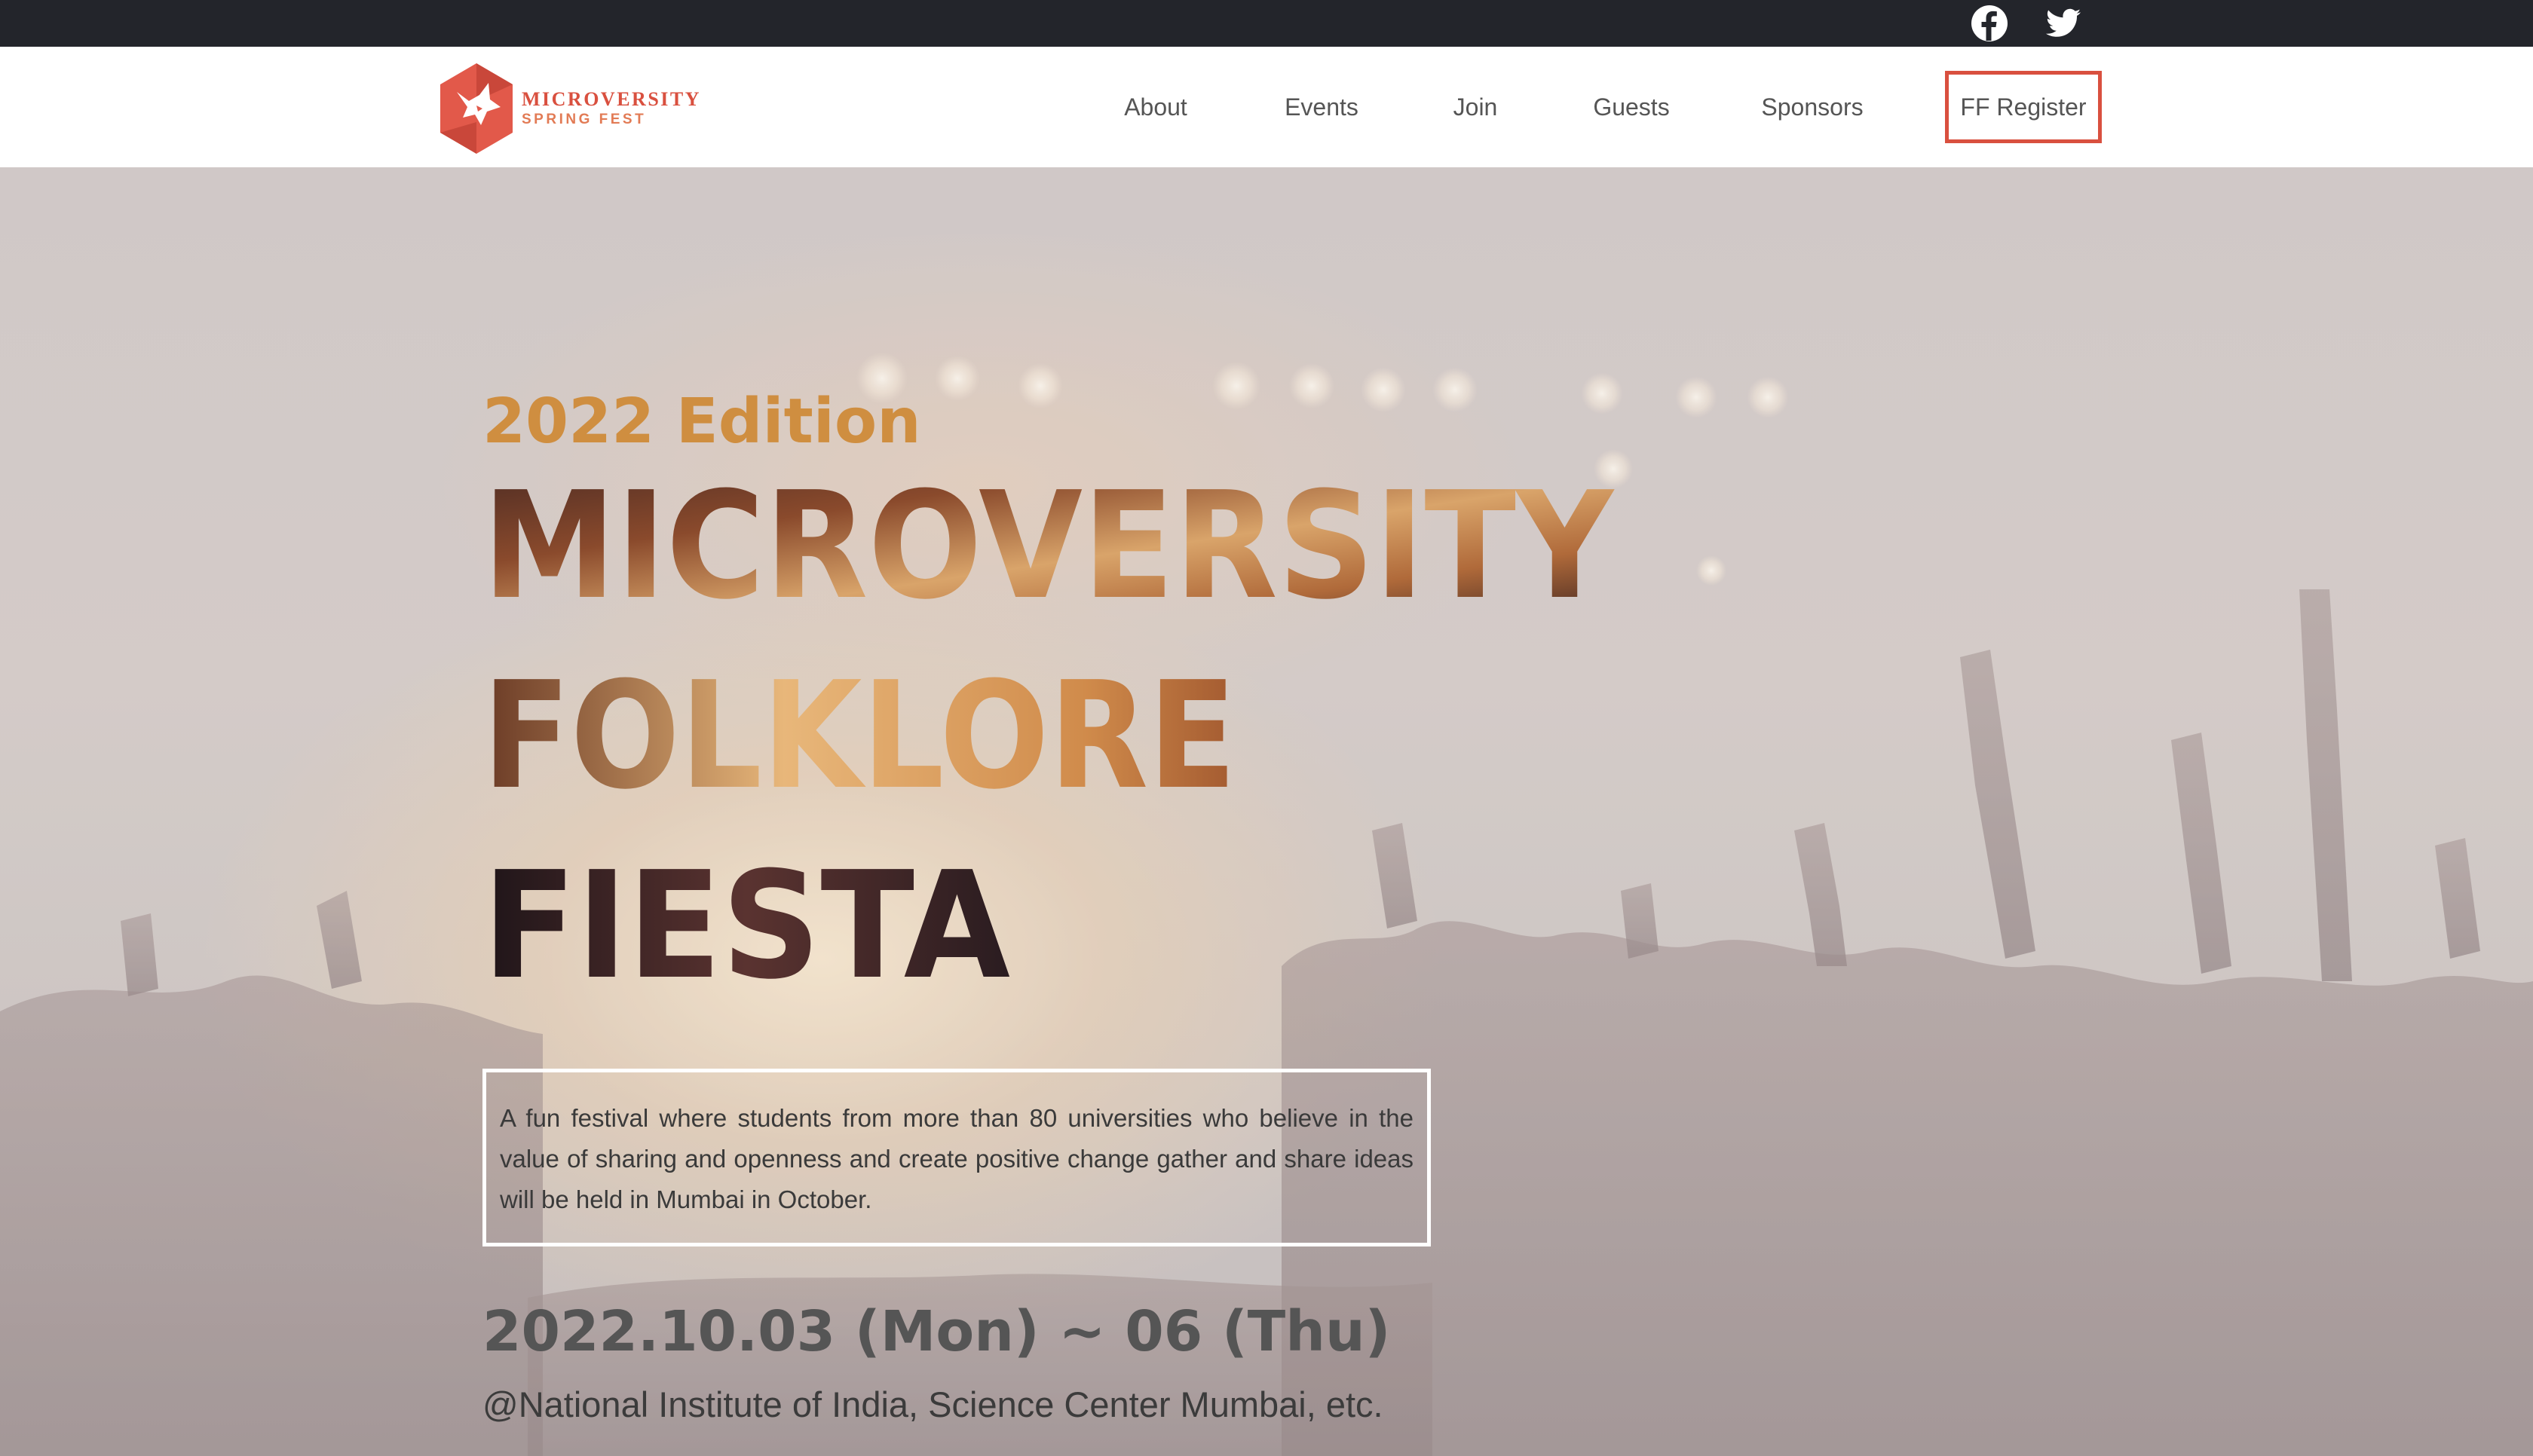 This screenshot has width=2533, height=1456. What do you see at coordinates (1048, 546) in the screenshot?
I see `title-line-1: MICROVERSITY` at bounding box center [1048, 546].